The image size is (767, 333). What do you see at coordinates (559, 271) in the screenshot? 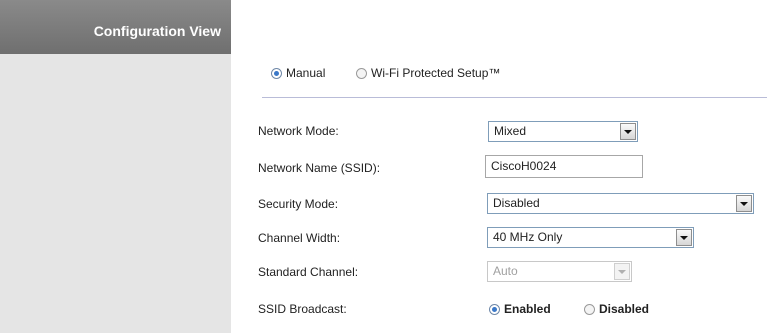
I see `standard-channel-select: Auto` at bounding box center [559, 271].